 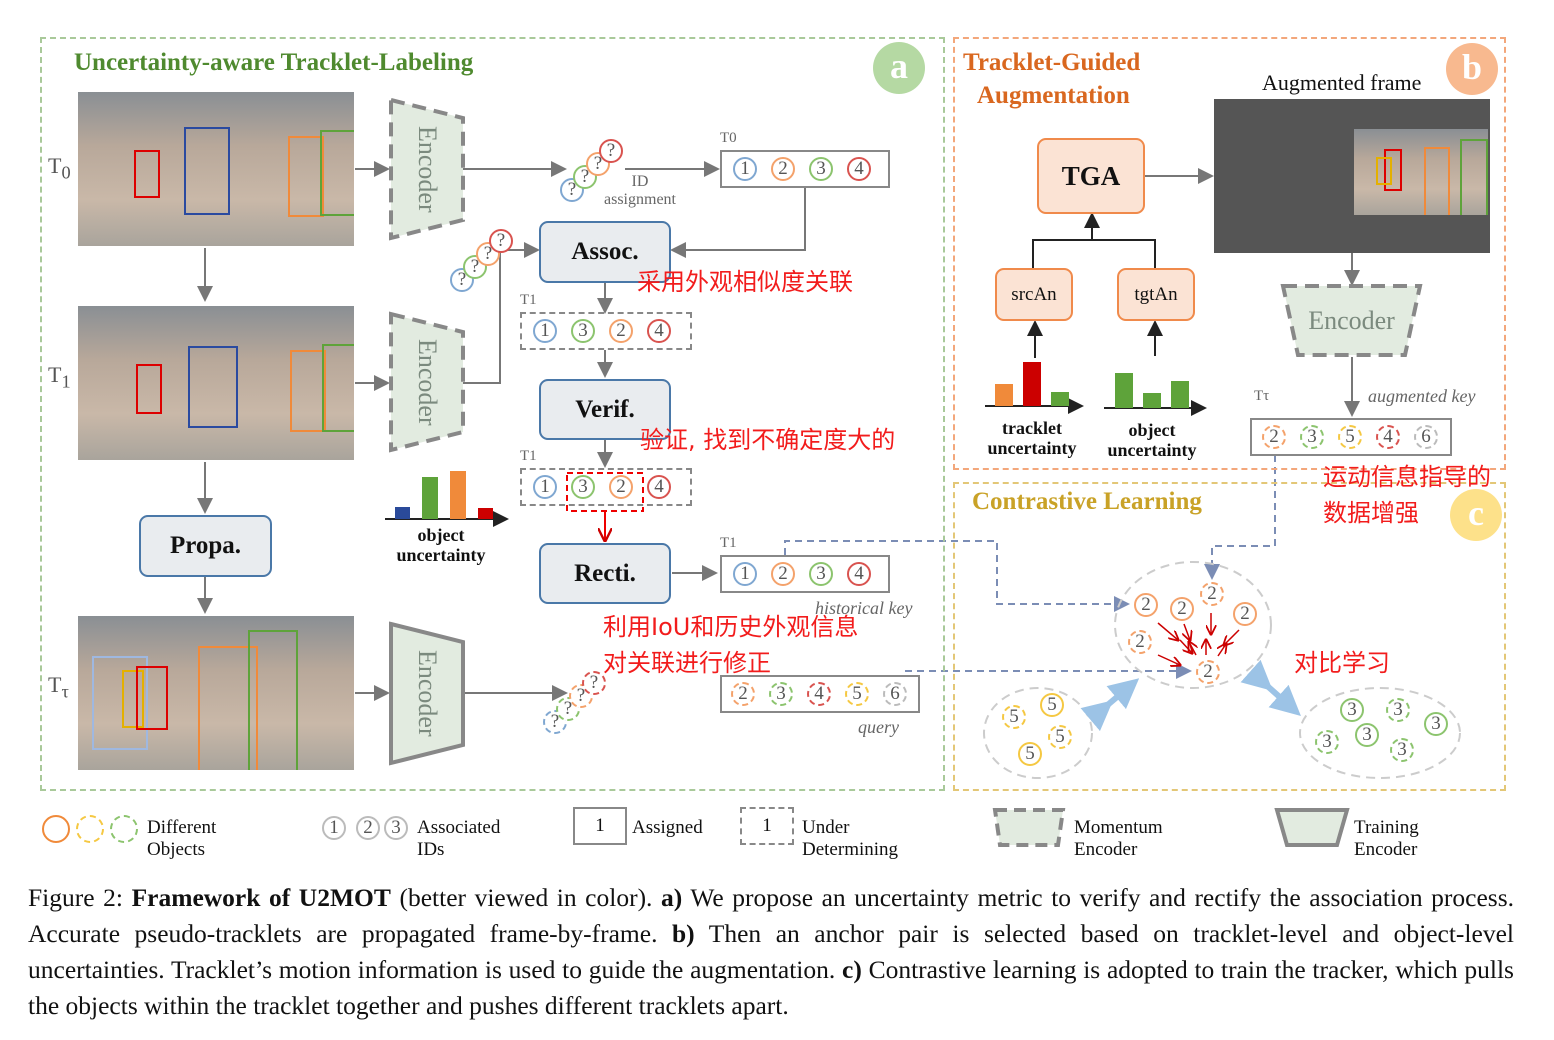 I want to click on panel-a-badge: a, so click(x=899, y=68).